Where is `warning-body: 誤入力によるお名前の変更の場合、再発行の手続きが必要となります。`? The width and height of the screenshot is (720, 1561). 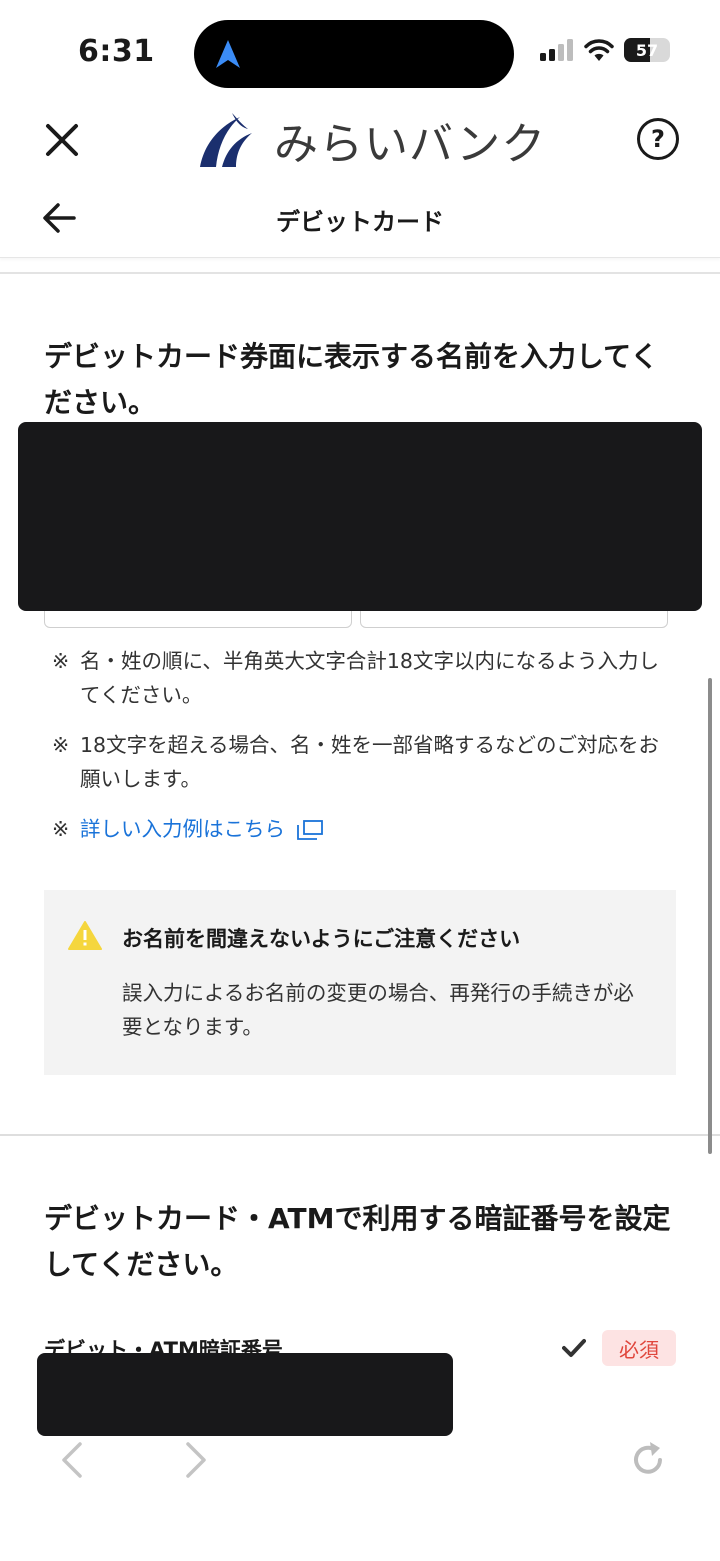
warning-body: 誤入力によるお名前の変更の場合、再発行の手続きが必要となります。 is located at coordinates (378, 1010).